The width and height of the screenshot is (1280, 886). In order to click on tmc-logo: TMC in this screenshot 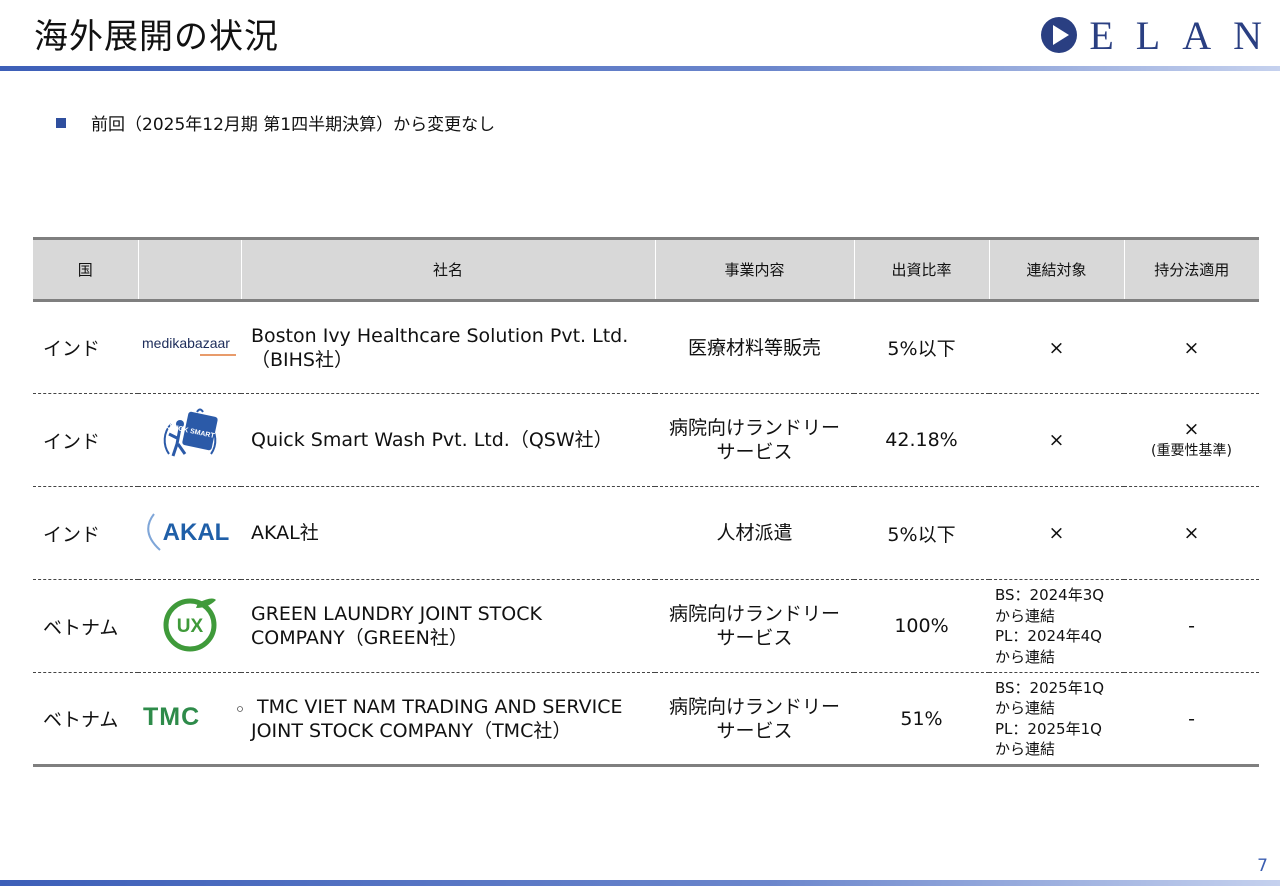, I will do `click(190, 719)`.